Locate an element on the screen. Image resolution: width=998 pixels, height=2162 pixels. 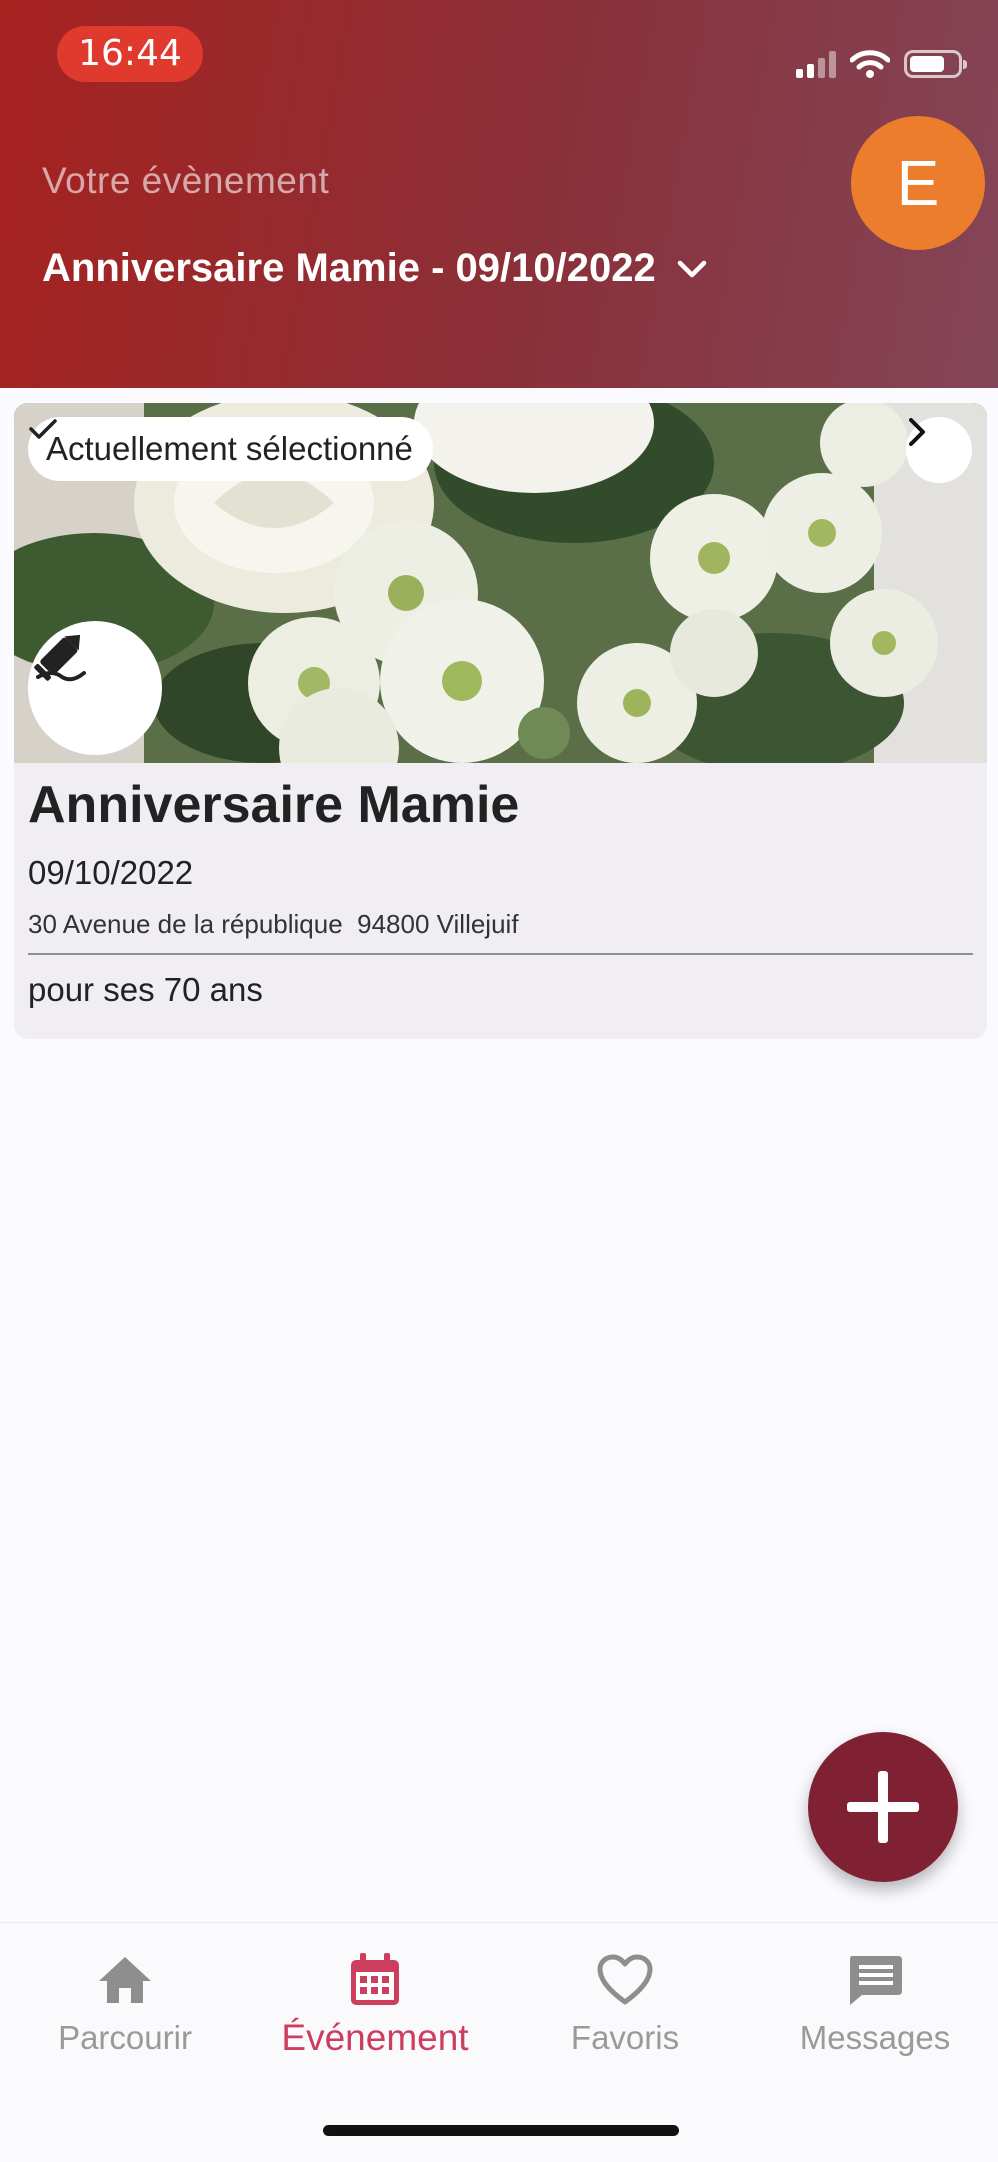
status-icons is located at coordinates (881, 64).